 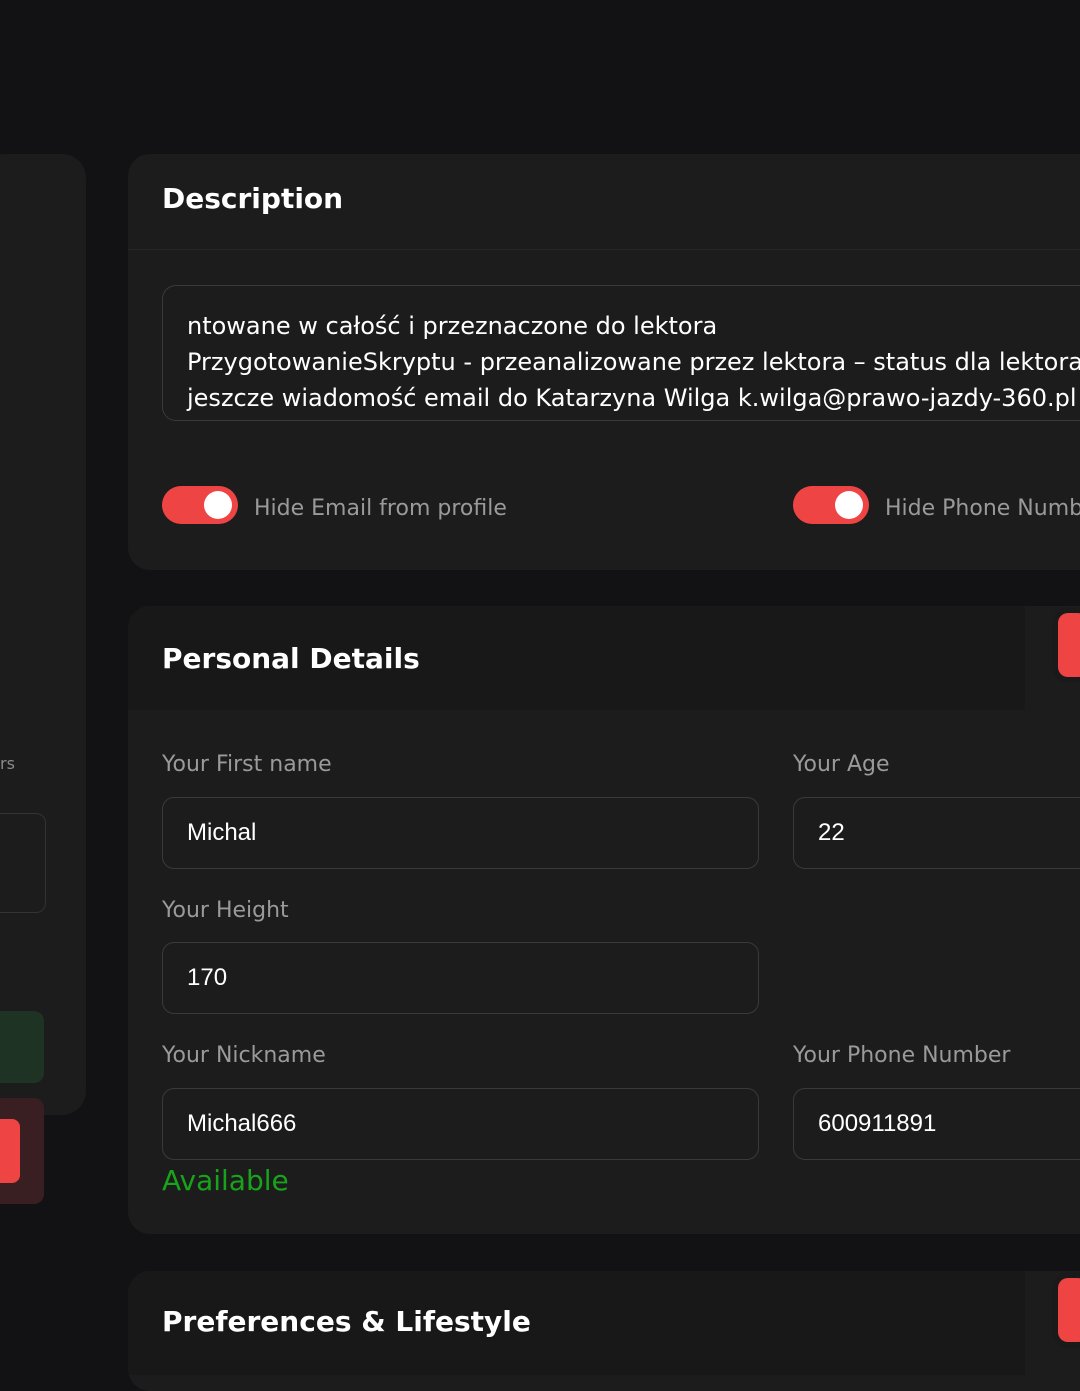 What do you see at coordinates (346, 1321) in the screenshot?
I see `preferences-title: Preferences & Lifestyle` at bounding box center [346, 1321].